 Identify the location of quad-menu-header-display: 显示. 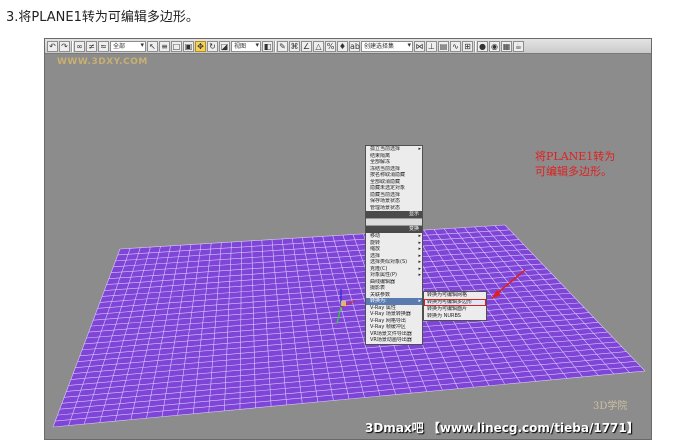
(394, 214).